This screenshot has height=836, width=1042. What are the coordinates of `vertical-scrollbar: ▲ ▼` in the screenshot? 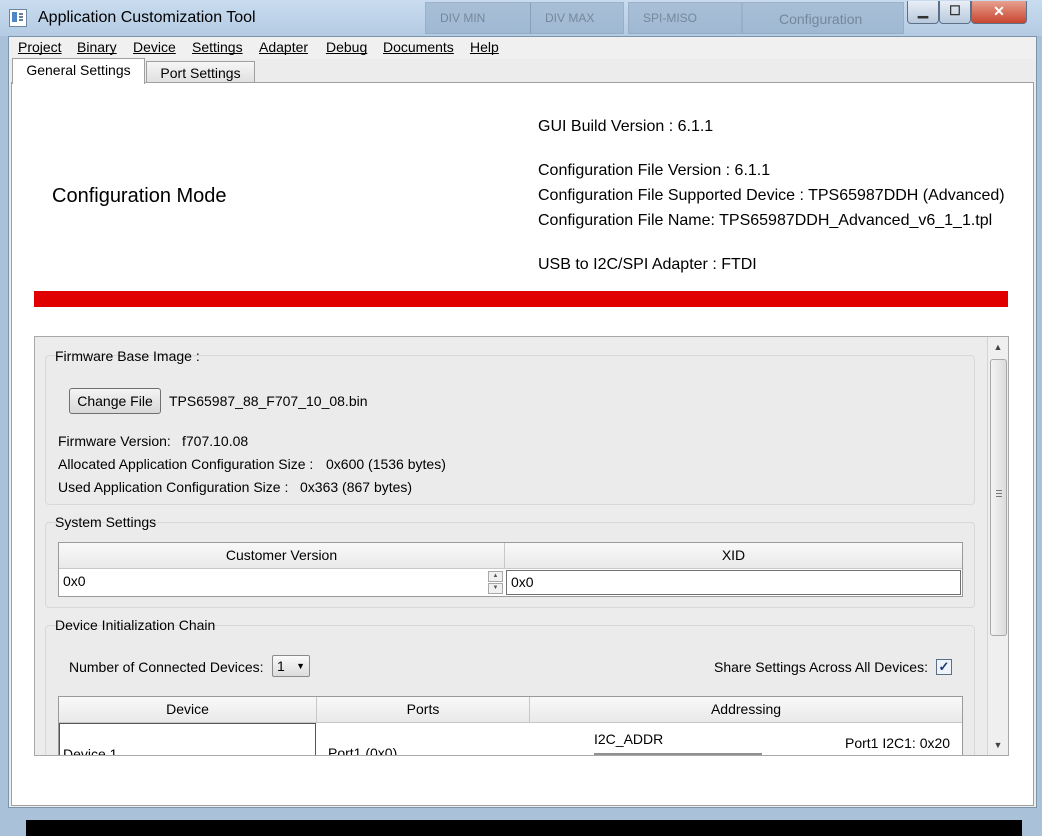 It's located at (997, 546).